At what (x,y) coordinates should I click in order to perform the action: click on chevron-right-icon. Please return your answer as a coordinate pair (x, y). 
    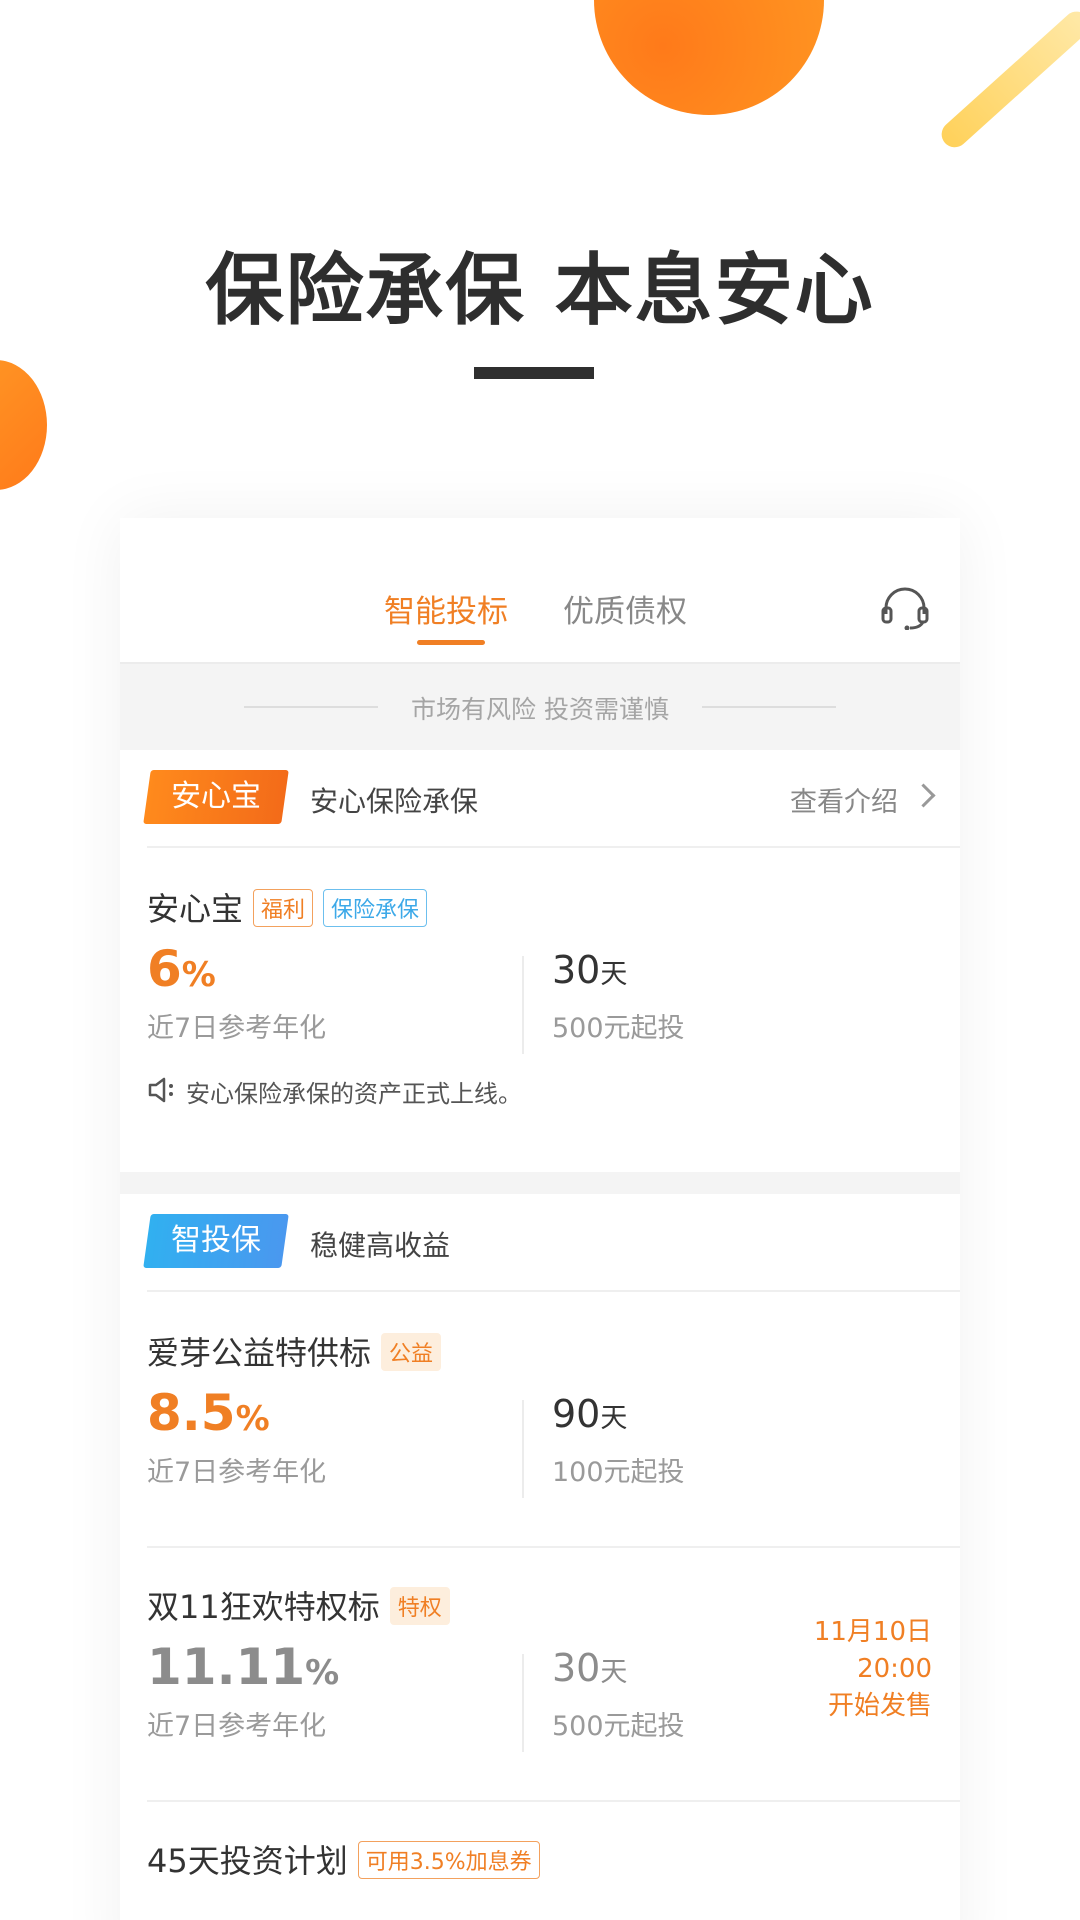
    Looking at the image, I should click on (923, 795).